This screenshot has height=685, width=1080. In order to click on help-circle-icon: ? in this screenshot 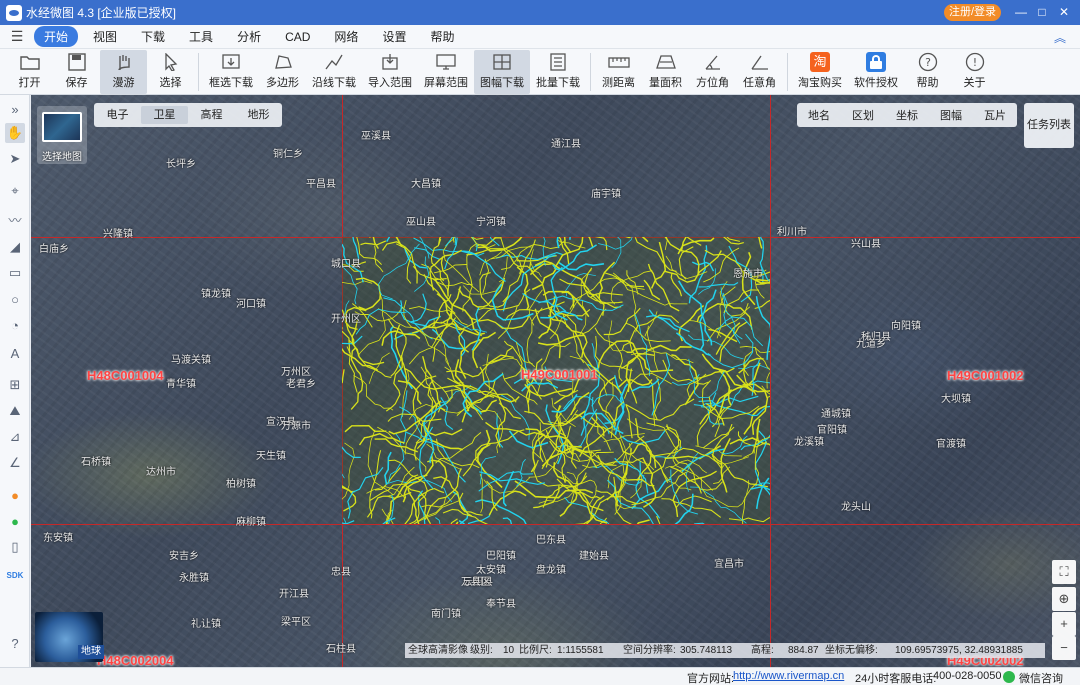, I will do `click(15, 643)`.